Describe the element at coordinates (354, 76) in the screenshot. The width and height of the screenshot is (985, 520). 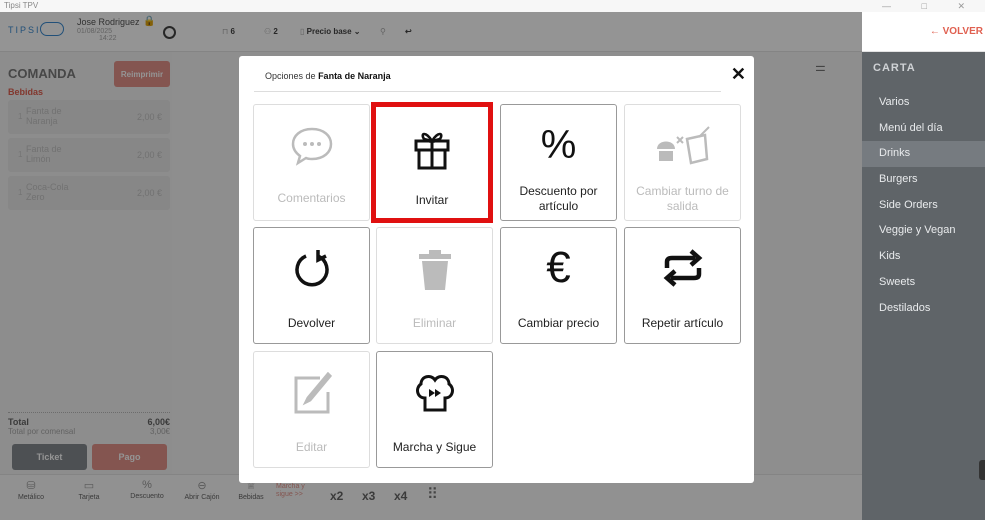
I see `modal-title-item: Fanta de Naranja` at that location.